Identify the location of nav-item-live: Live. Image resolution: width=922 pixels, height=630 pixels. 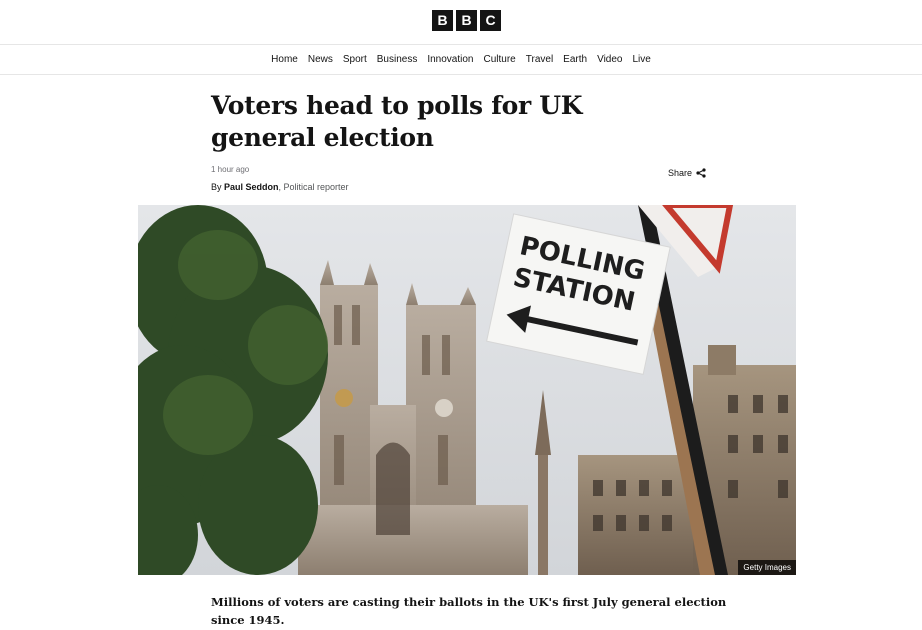
(641, 59).